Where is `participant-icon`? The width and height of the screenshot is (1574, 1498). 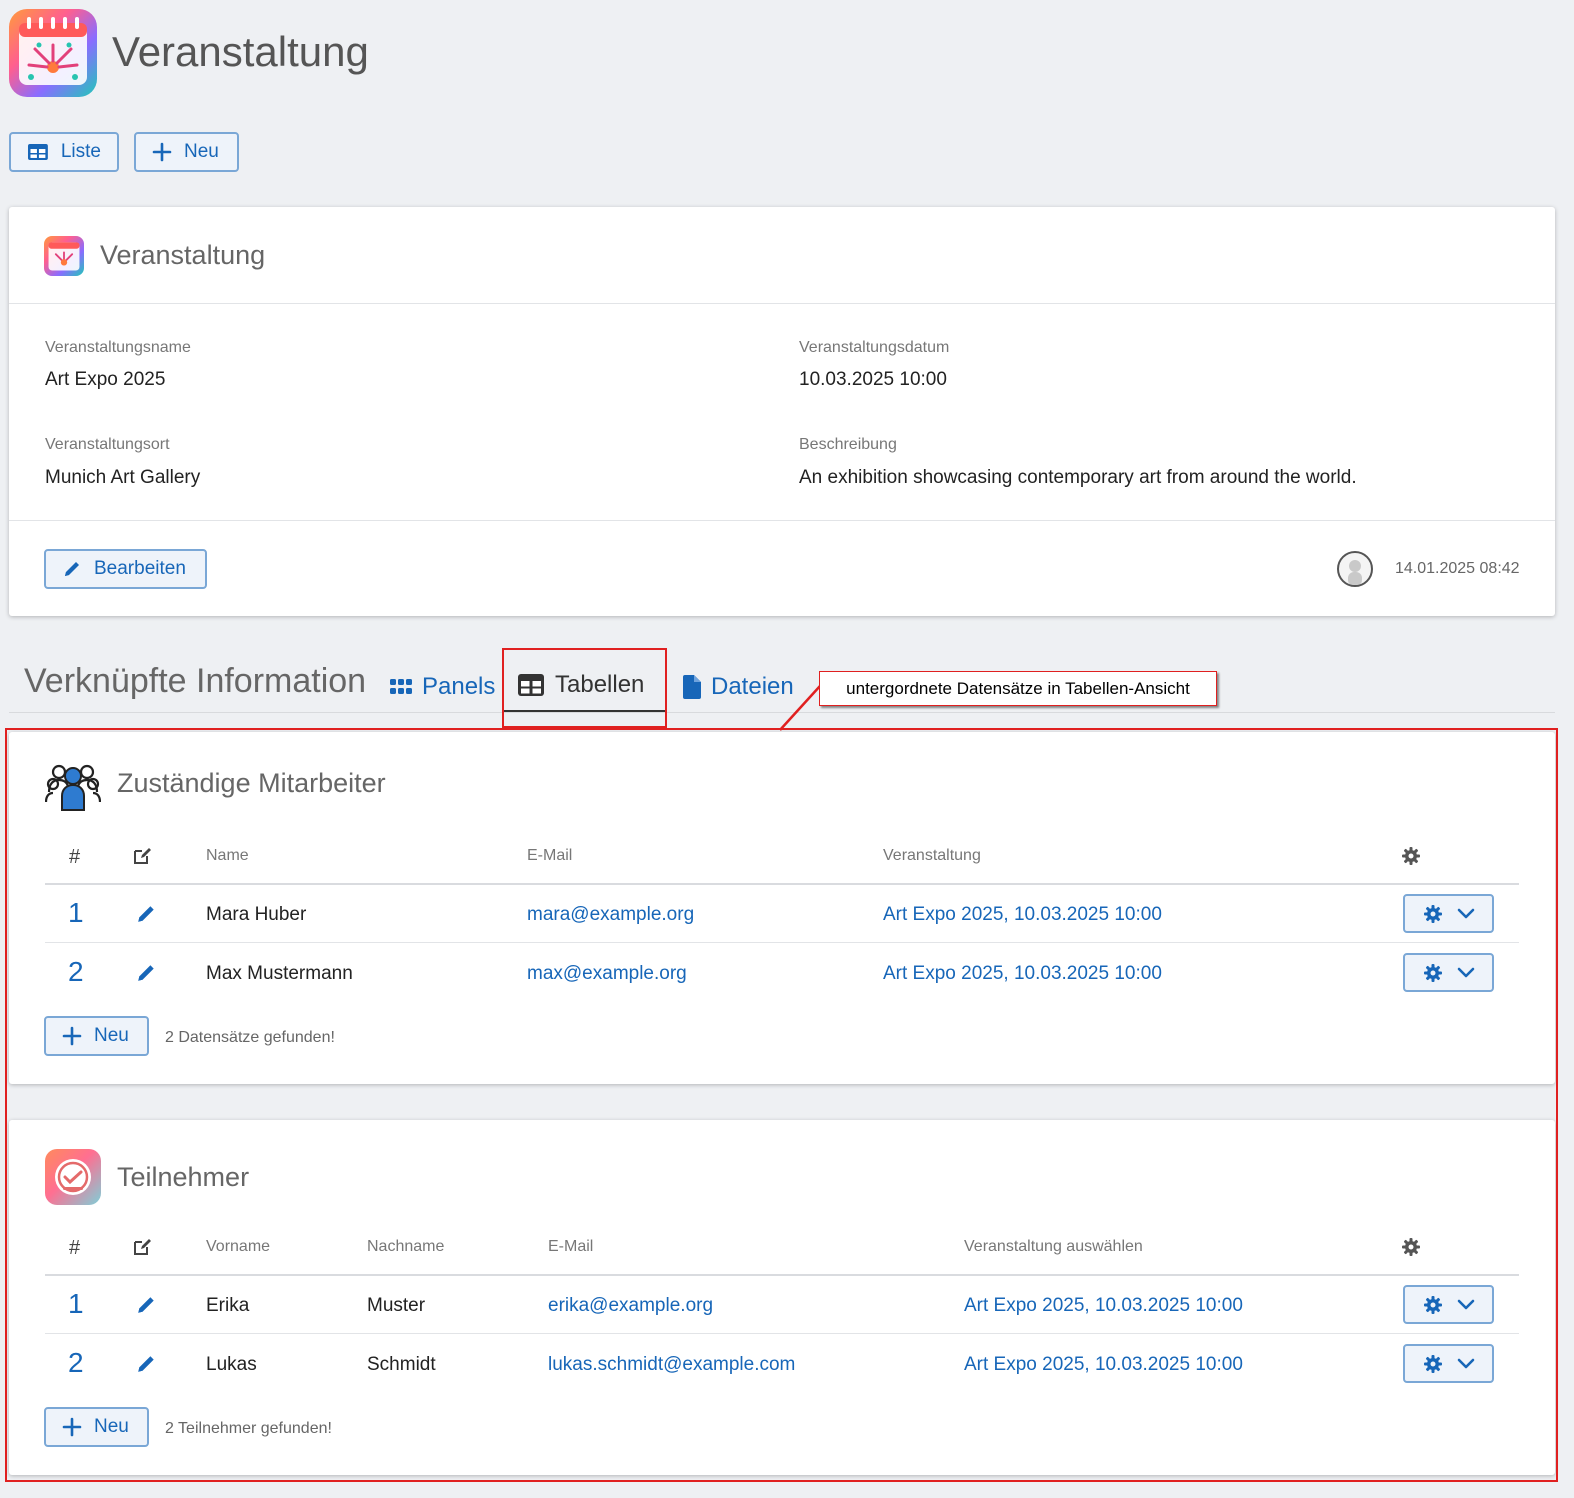
participant-icon is located at coordinates (73, 1177).